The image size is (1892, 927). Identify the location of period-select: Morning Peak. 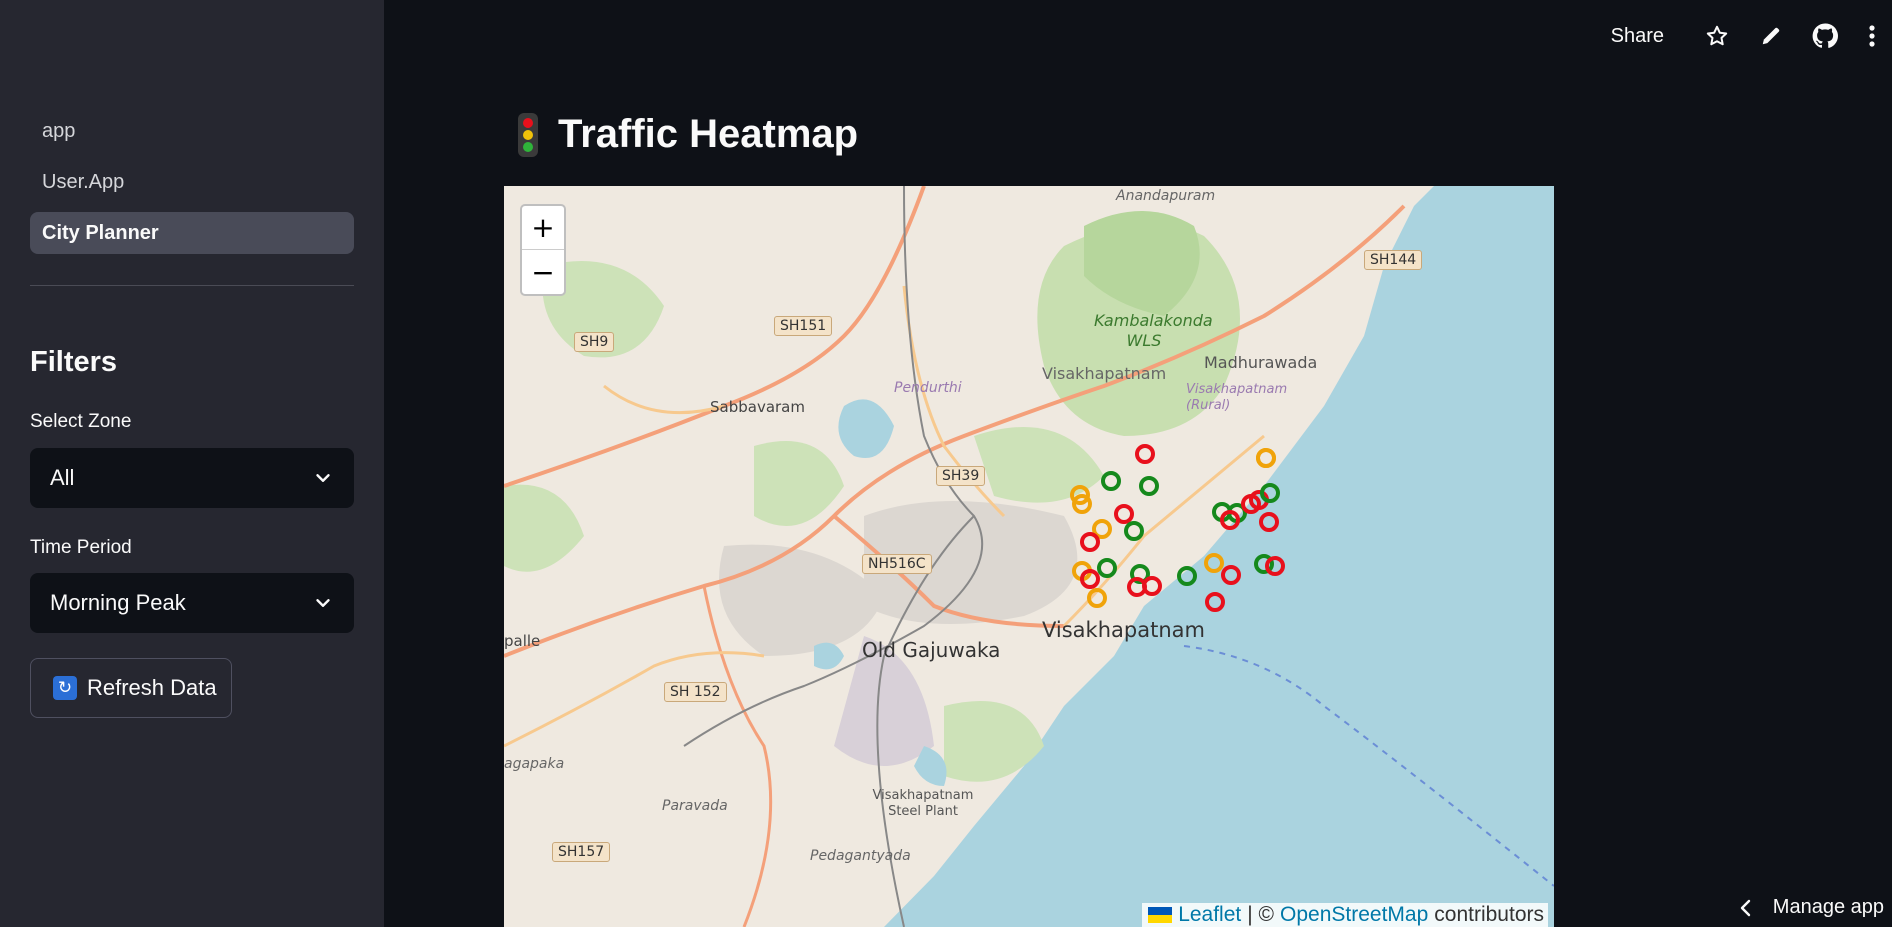
(192, 603).